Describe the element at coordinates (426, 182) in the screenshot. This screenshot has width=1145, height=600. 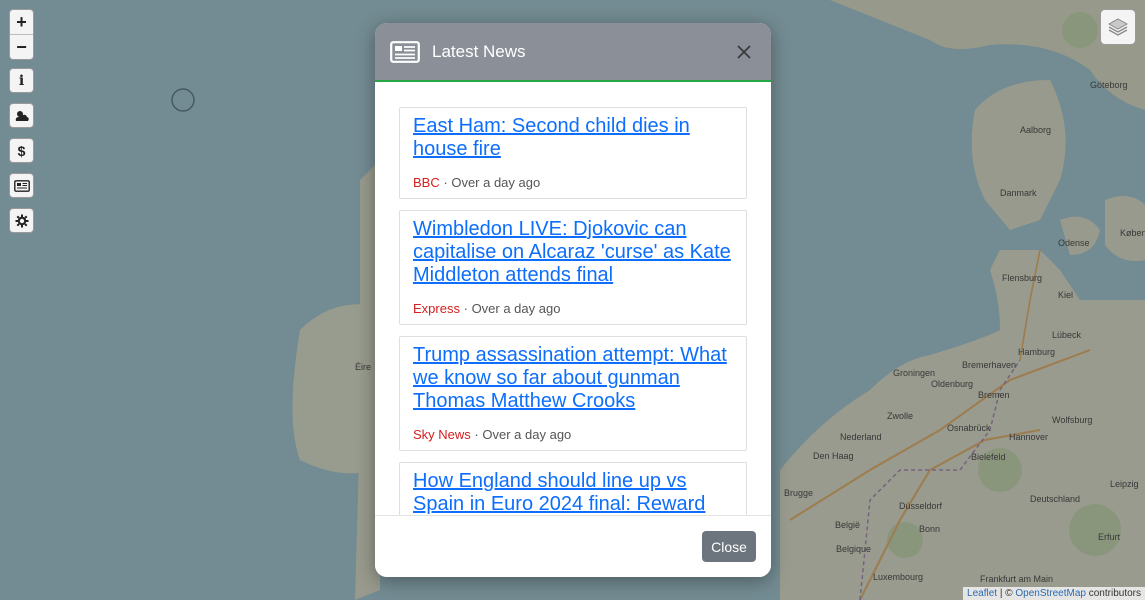
I see `news-source: BBC` at that location.